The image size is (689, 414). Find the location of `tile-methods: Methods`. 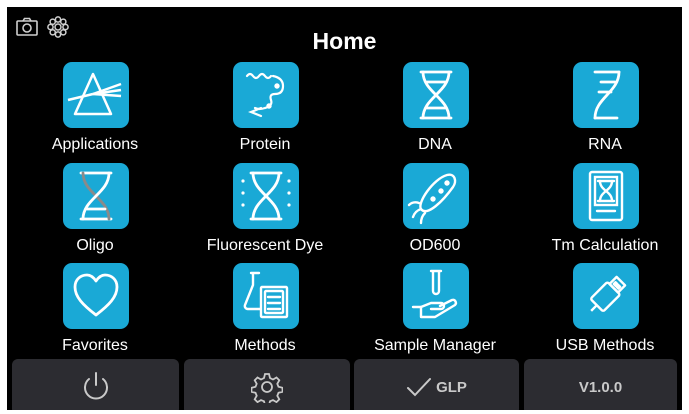

tile-methods: Methods is located at coordinates (265, 313).